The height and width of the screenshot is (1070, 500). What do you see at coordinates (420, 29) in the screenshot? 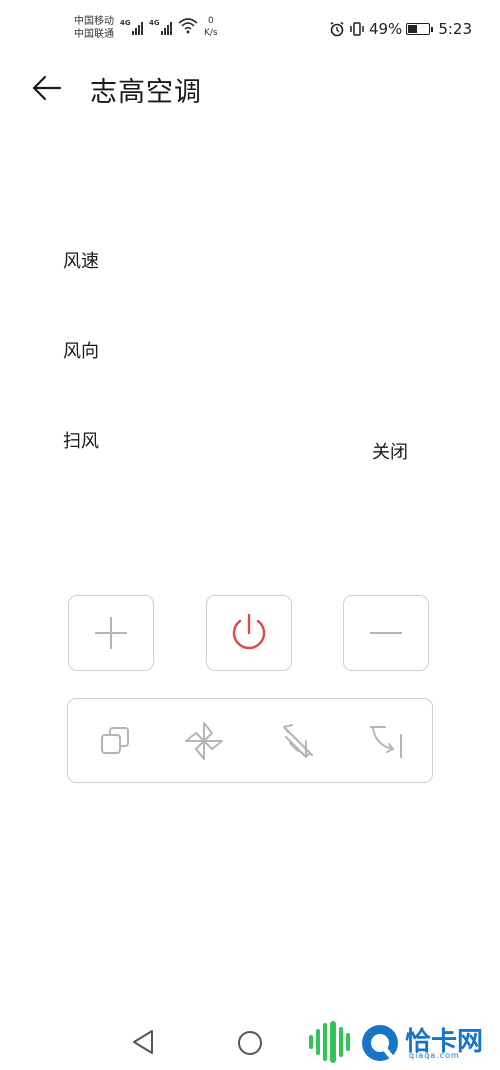
I see `battery-icon` at bounding box center [420, 29].